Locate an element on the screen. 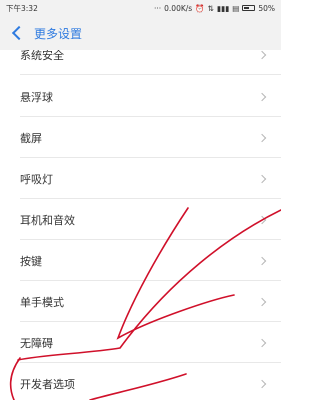 This screenshot has width=320, height=400. settings-item-one-hand-mode: 单手模式 is located at coordinates (150, 302).